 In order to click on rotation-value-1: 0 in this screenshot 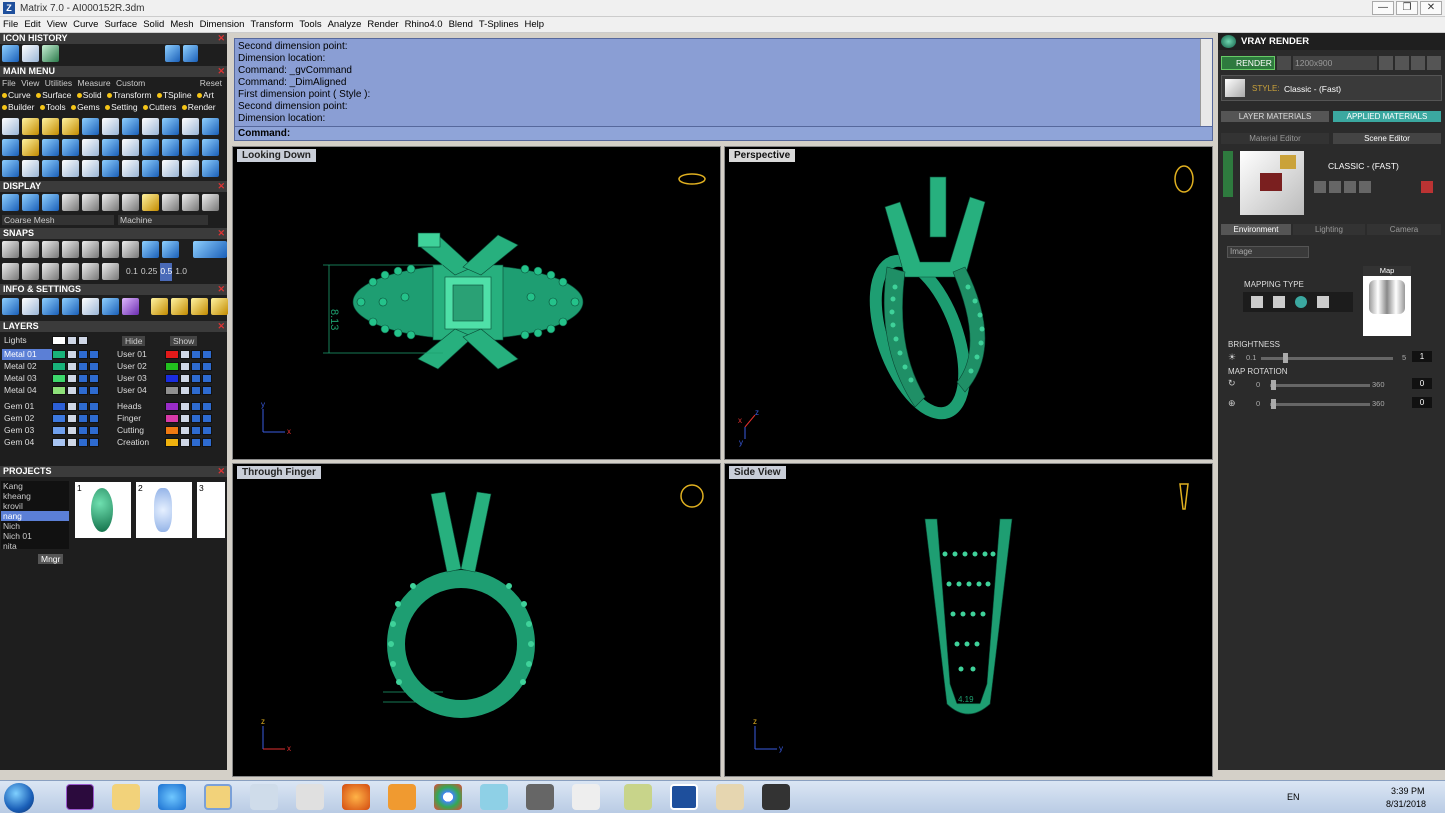, I will do `click(1422, 383)`.